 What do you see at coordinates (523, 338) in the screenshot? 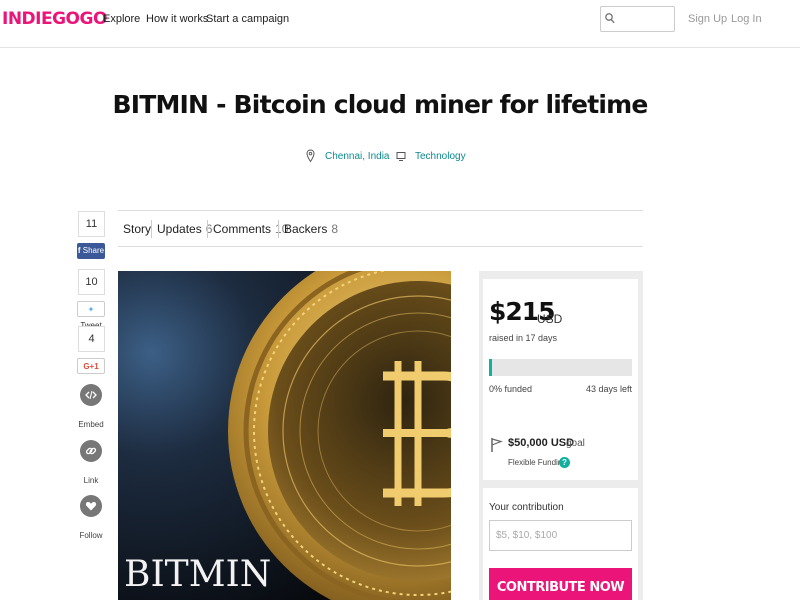
I see `raised-duration: raised in 17 days` at bounding box center [523, 338].